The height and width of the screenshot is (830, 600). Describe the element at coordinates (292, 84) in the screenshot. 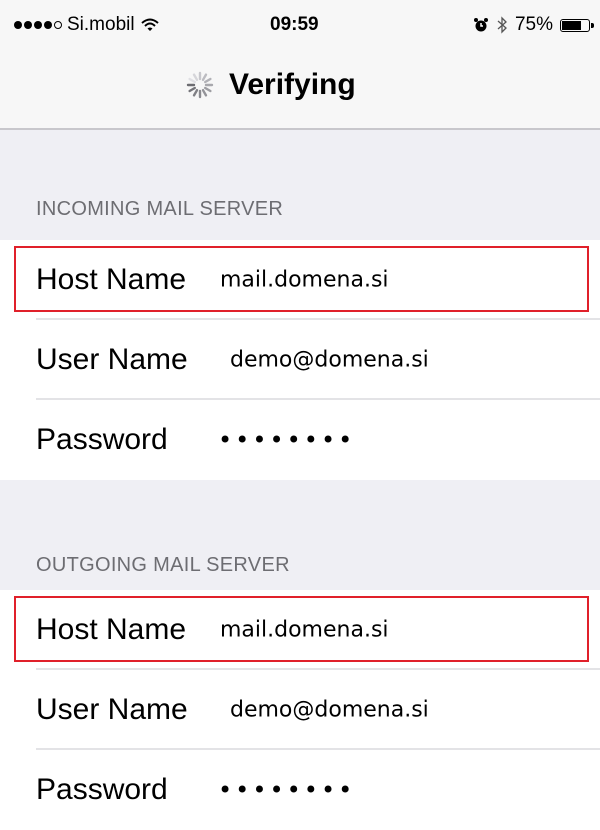

I see `page-title: Verifying` at that location.